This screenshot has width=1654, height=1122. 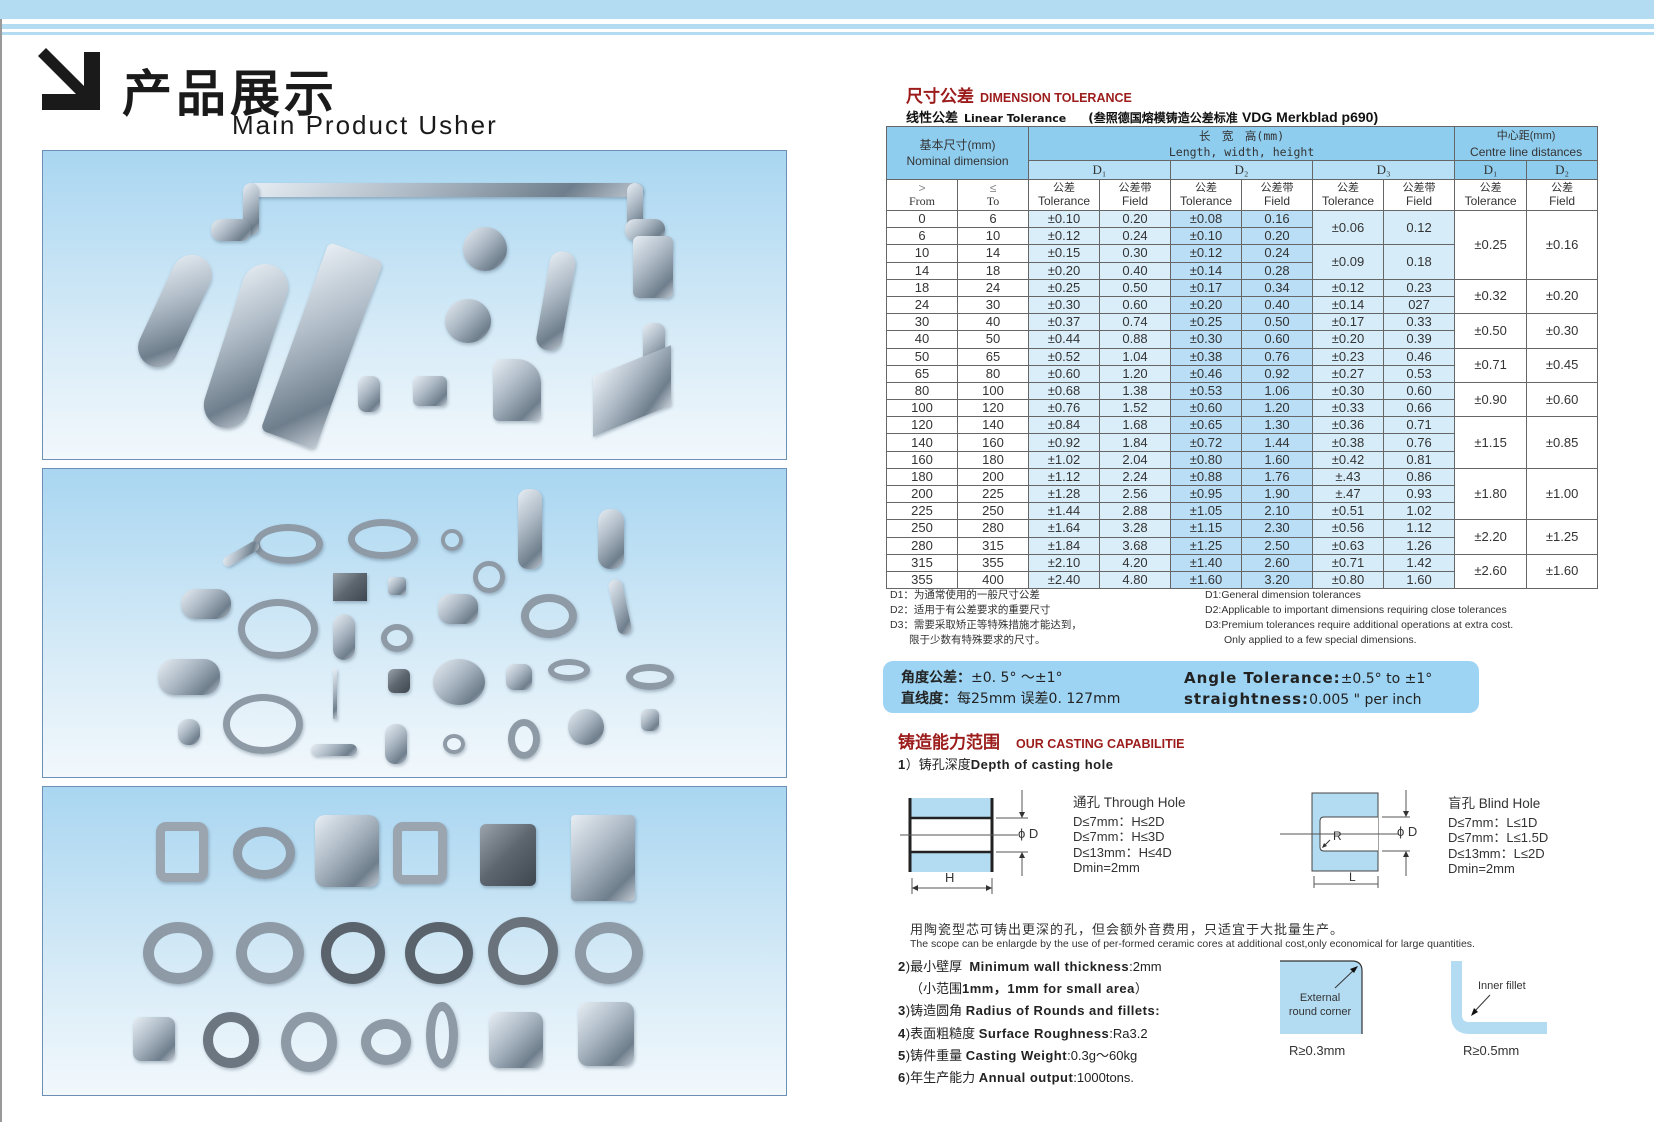 I want to click on from-cell: 65, so click(x=922, y=373).